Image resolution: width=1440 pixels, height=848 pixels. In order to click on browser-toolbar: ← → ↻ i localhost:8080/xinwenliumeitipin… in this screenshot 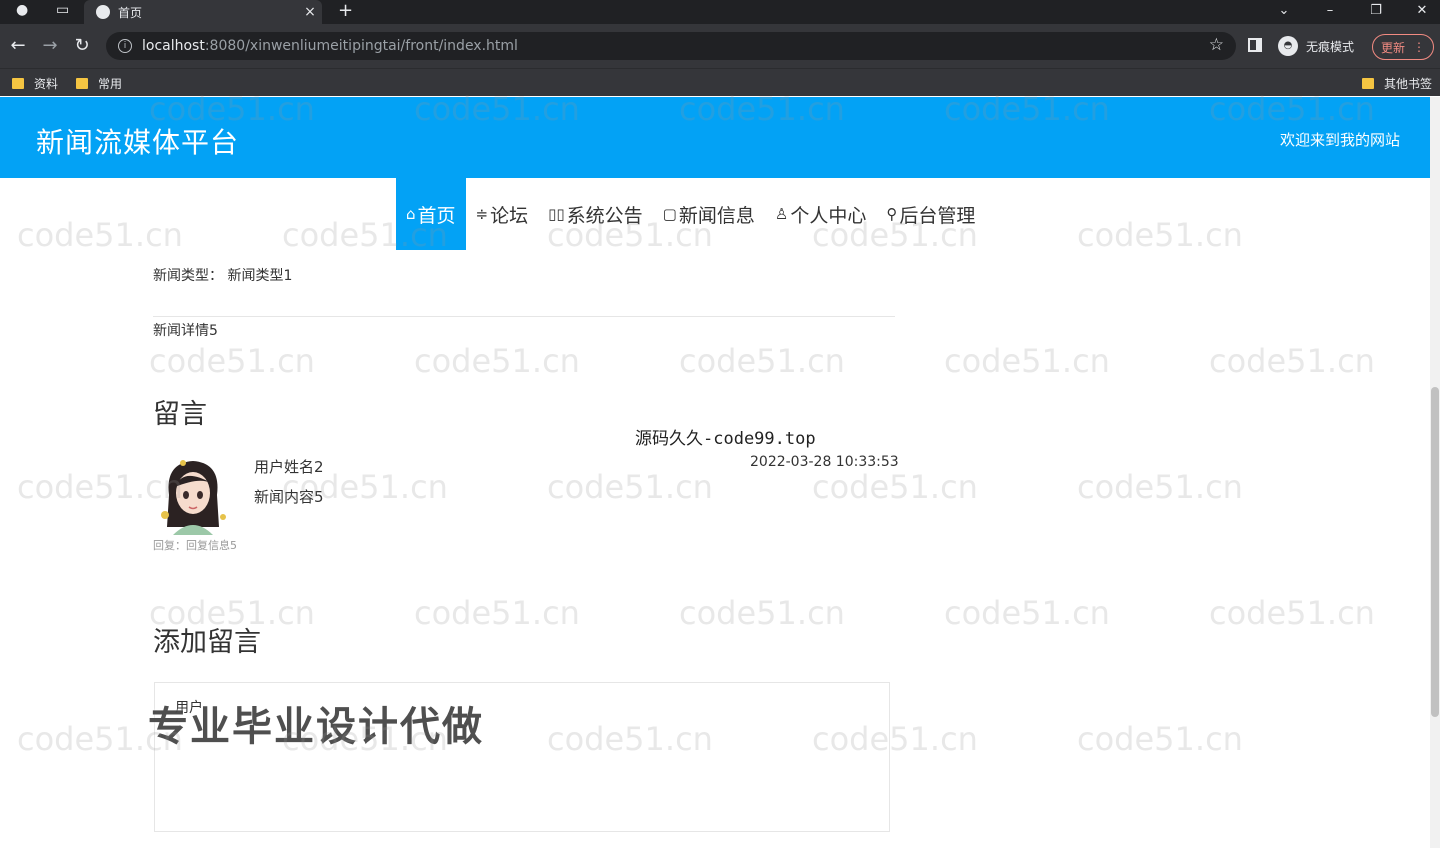, I will do `click(720, 46)`.